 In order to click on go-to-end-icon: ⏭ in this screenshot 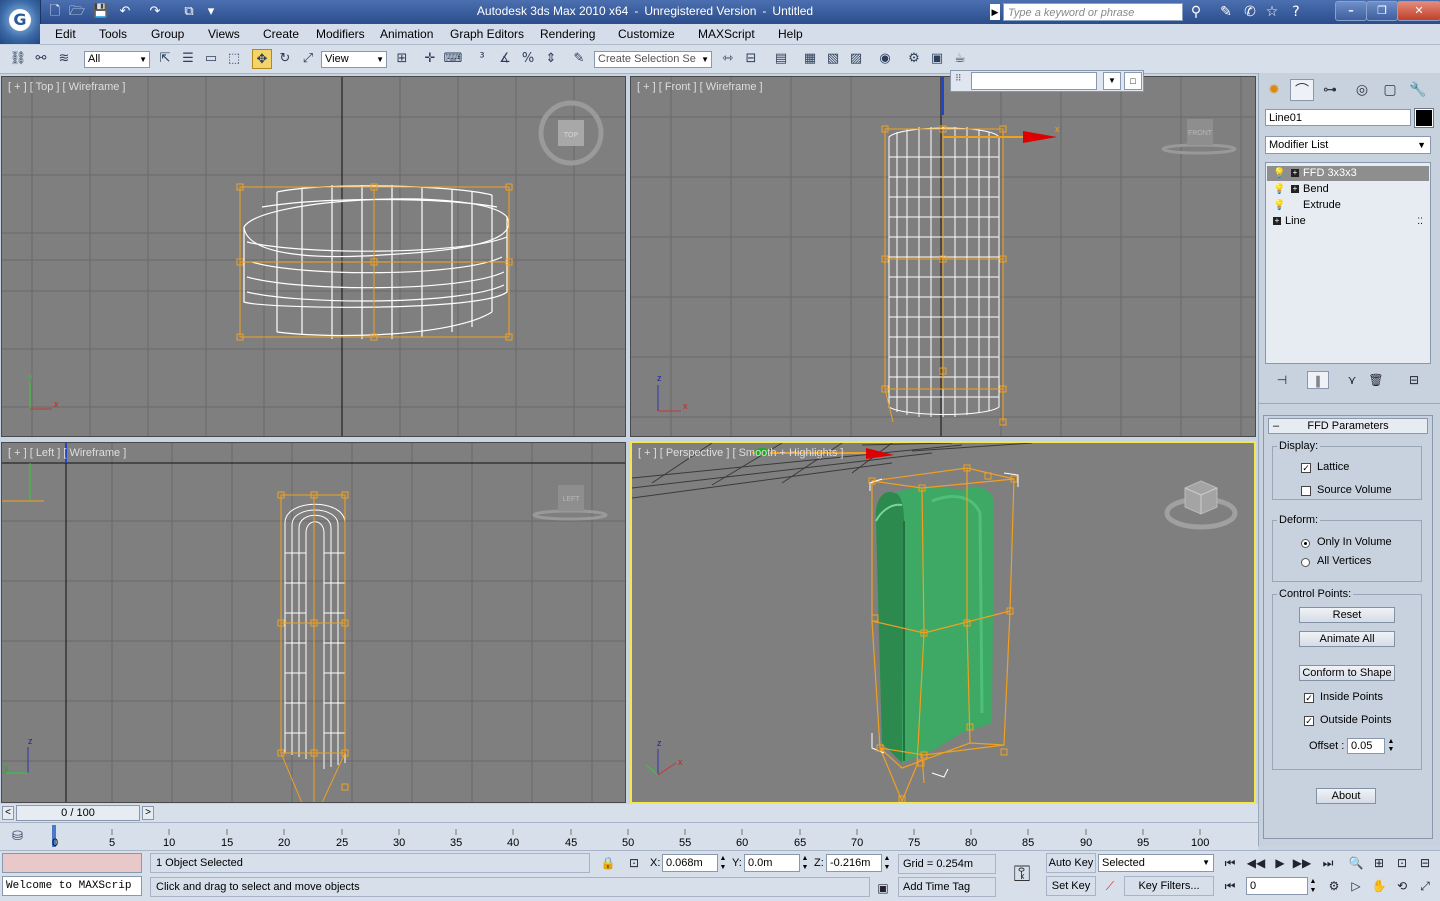, I will do `click(1328, 863)`.